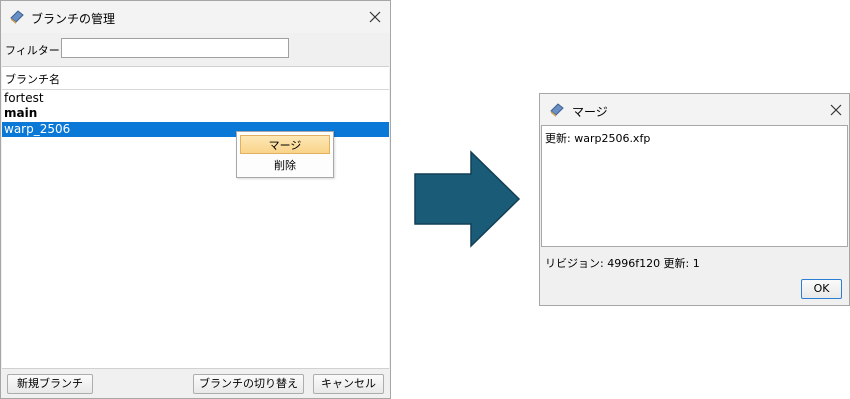 The height and width of the screenshot is (399, 850). Describe the element at coordinates (694, 110) in the screenshot. I see `title-bar: マージ` at that location.